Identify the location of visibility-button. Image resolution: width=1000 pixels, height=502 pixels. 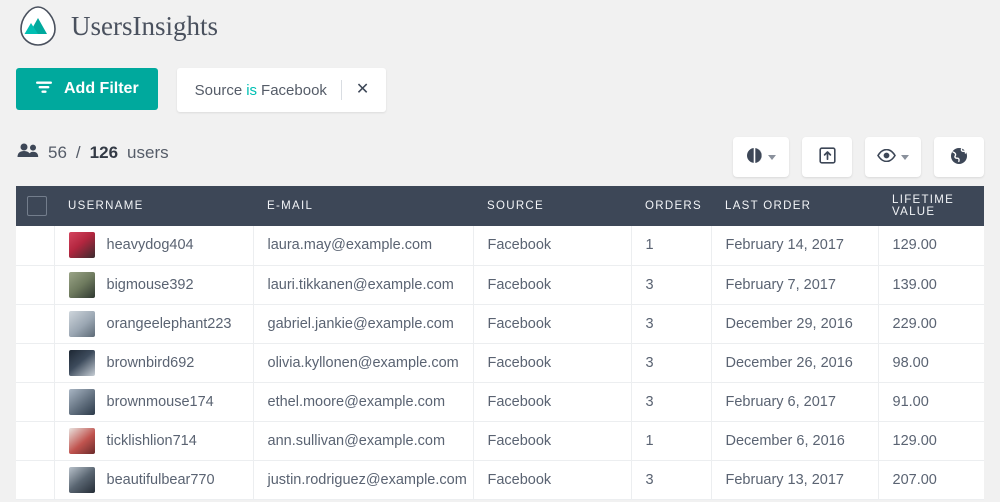
(893, 157).